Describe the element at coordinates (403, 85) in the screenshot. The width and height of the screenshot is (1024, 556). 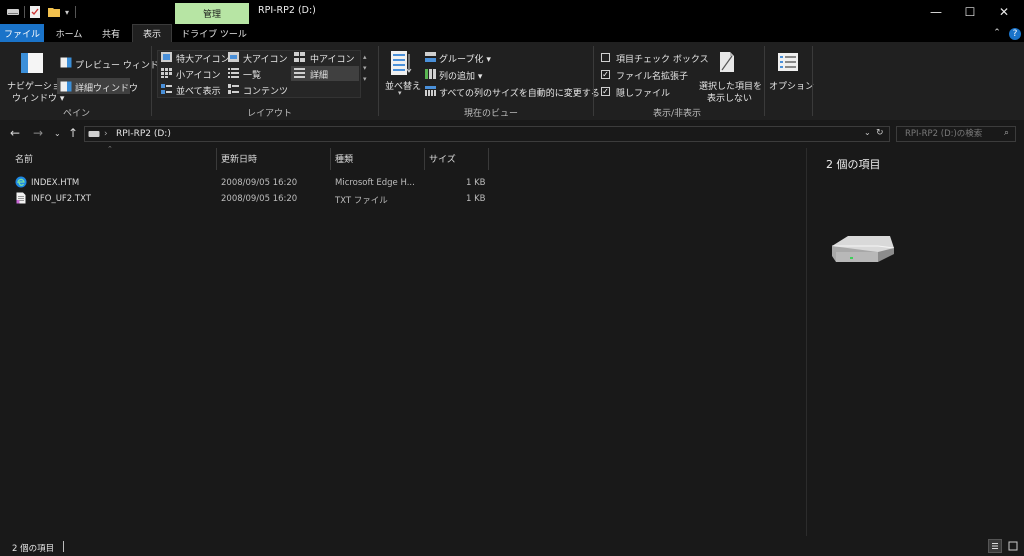
I see `sort-button: 並べ替え` at that location.